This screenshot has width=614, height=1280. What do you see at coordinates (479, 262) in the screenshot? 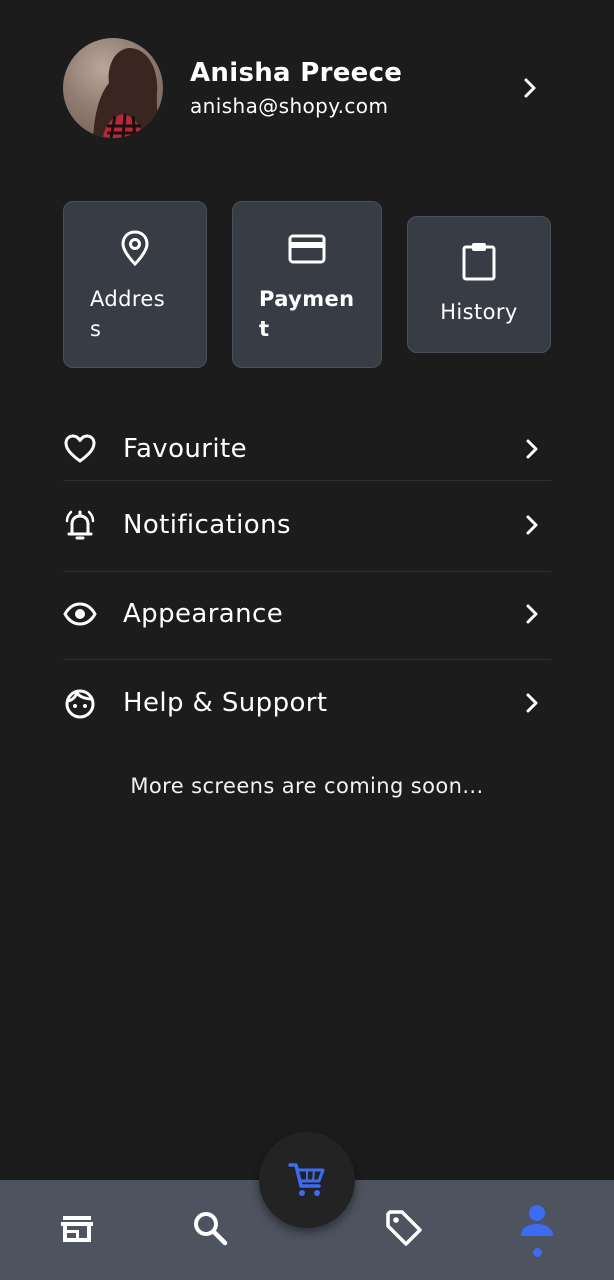
I see `clipboard-icon` at bounding box center [479, 262].